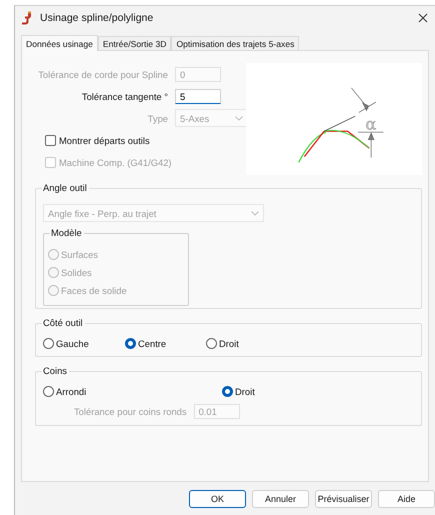  What do you see at coordinates (343, 499) in the screenshot?
I see `dialog-button: Prévisualiser` at bounding box center [343, 499].